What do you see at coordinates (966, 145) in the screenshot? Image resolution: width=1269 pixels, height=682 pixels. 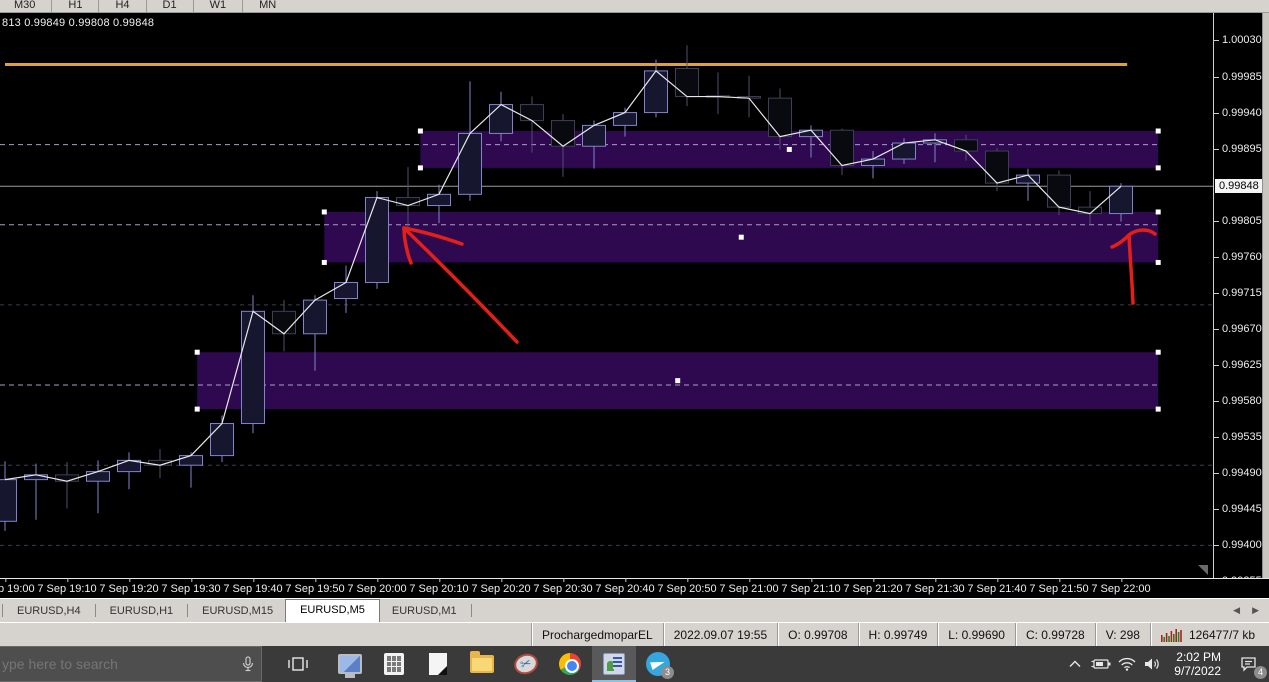 I see `candle-21:35` at bounding box center [966, 145].